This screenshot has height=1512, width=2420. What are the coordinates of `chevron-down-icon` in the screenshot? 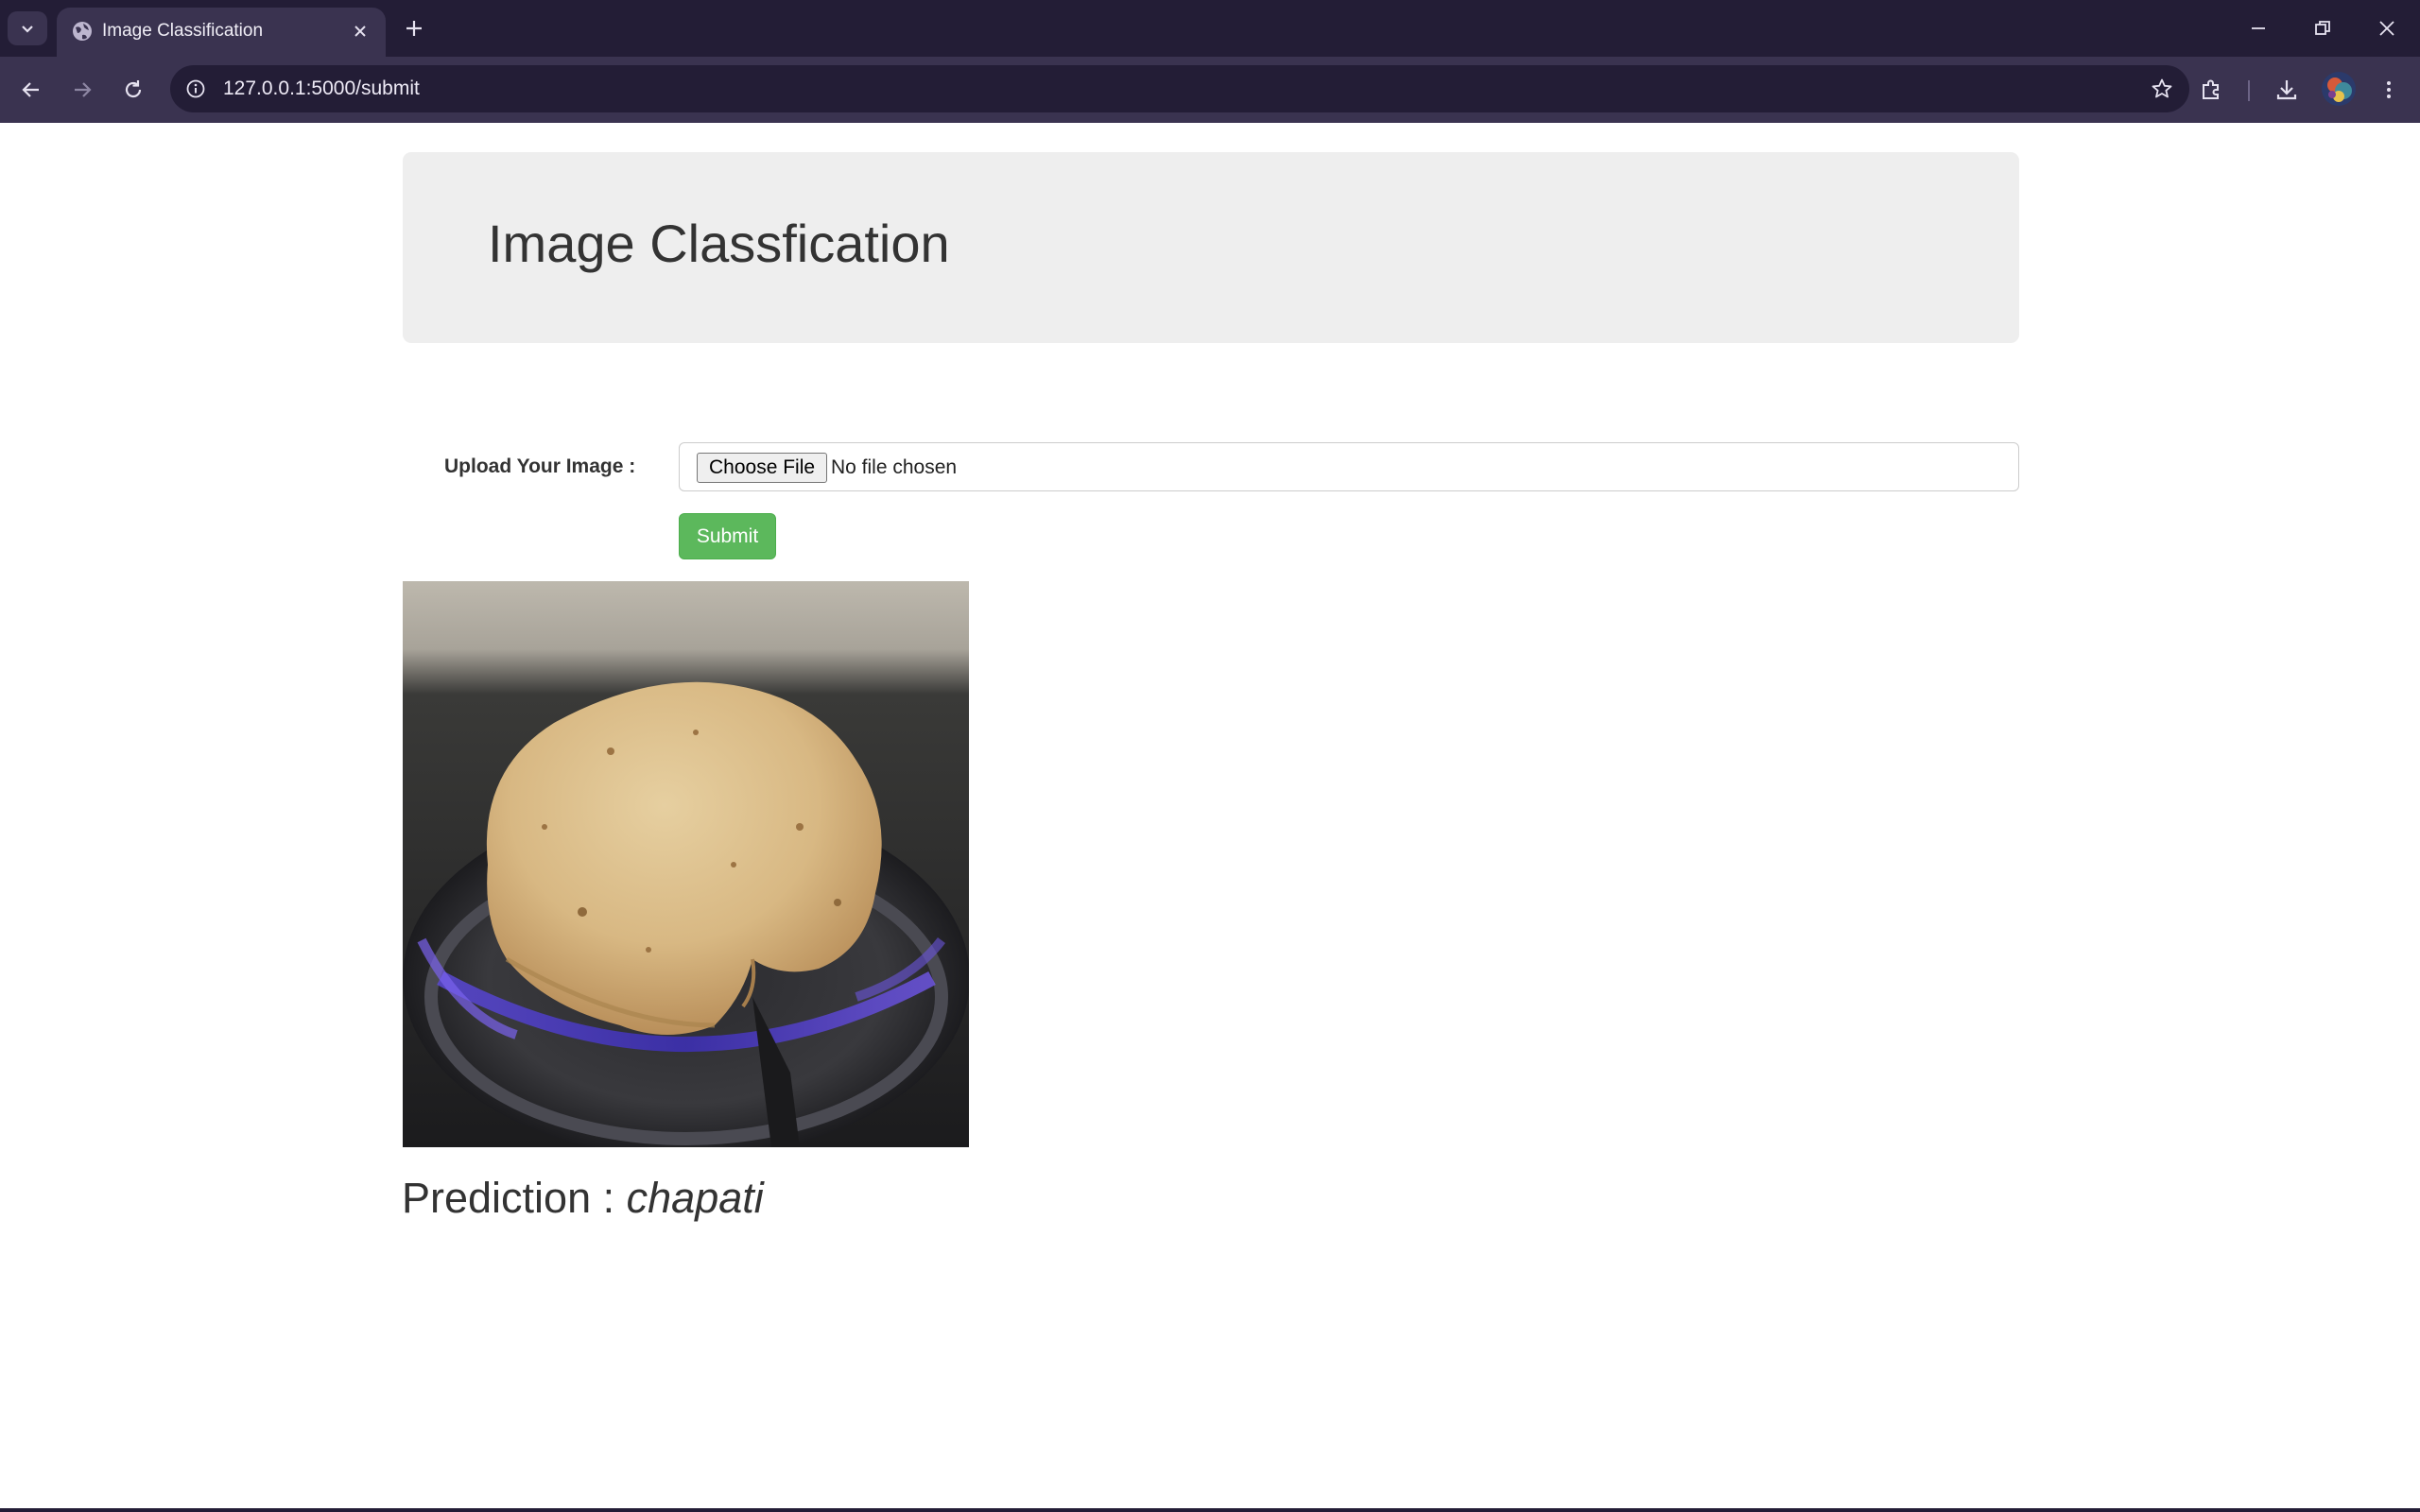 It's located at (28, 29).